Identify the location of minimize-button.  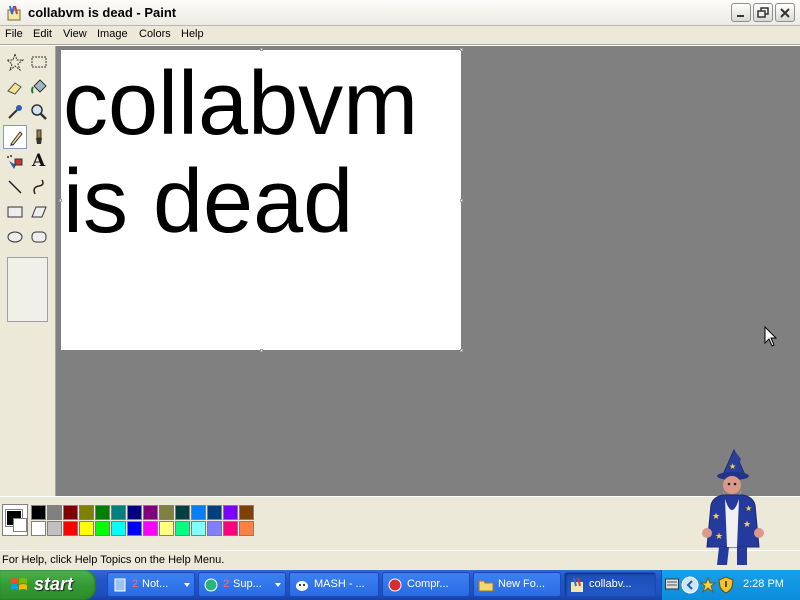
(741, 12).